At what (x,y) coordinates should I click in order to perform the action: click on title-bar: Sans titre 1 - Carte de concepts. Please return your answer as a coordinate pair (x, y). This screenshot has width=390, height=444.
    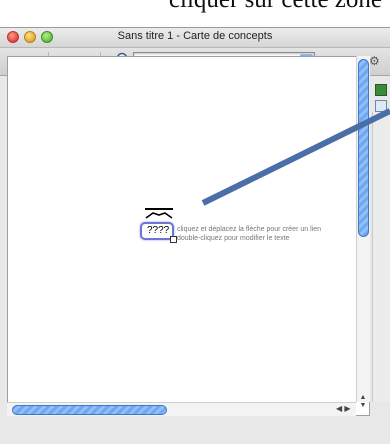
    Looking at the image, I should click on (195, 38).